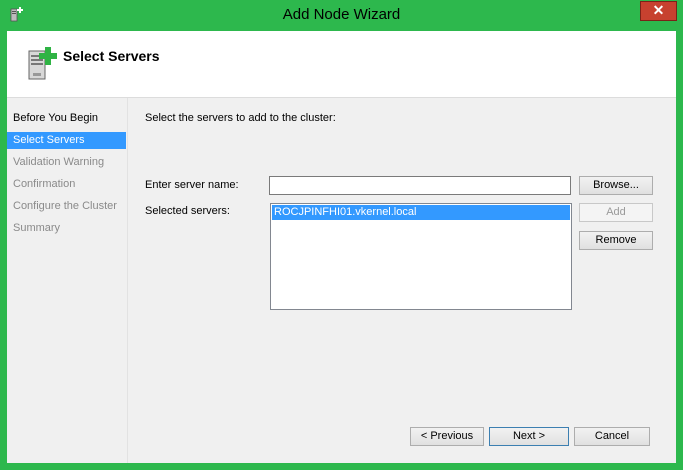  I want to click on cancel-button: Cancel, so click(612, 436).